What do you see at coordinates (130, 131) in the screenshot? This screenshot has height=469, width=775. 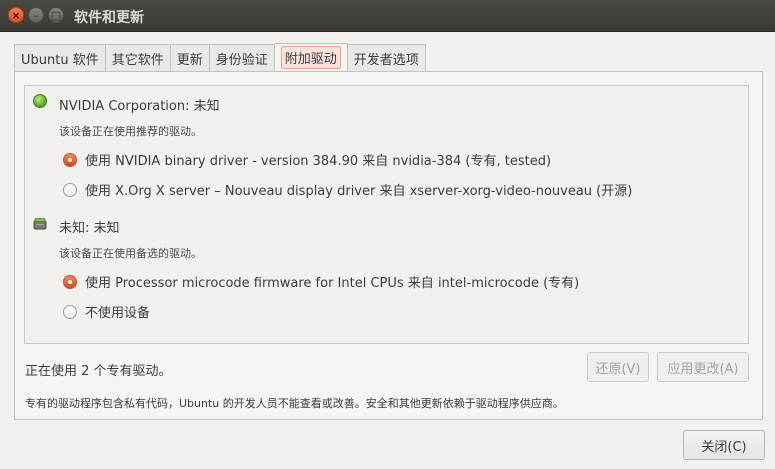 I see `device-status: 该设备正在使用推荐的驱动。` at bounding box center [130, 131].